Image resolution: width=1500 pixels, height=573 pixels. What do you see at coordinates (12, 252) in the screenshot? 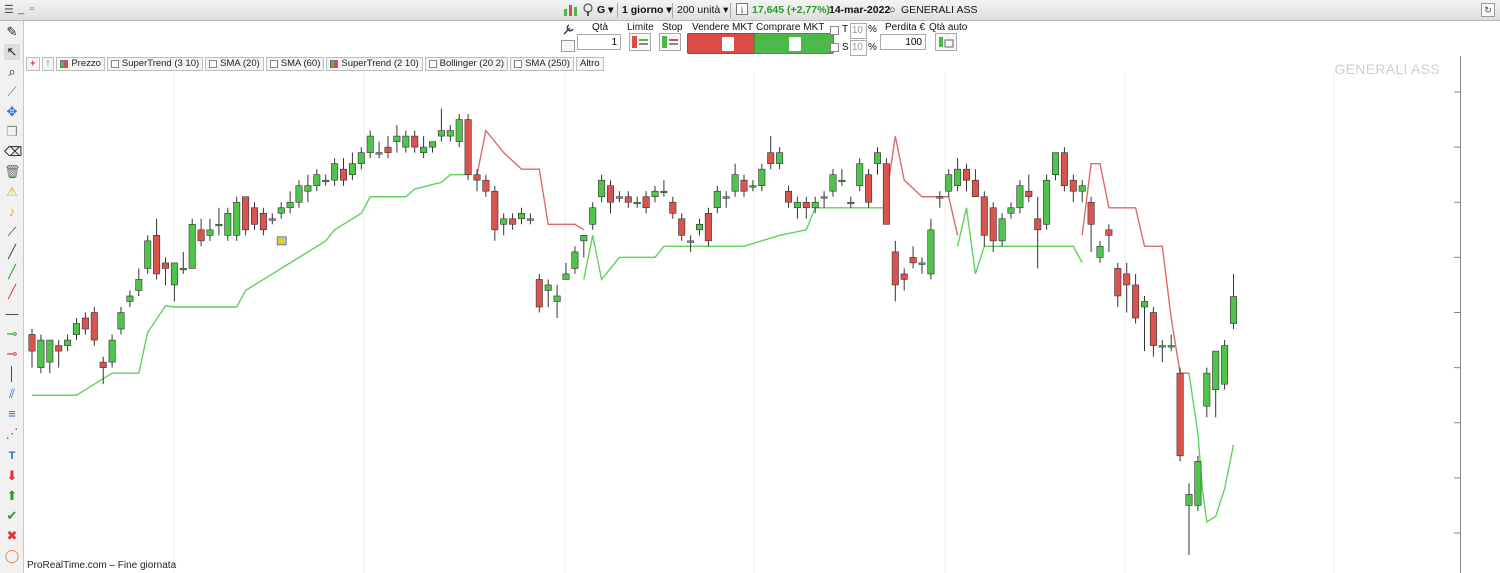
I see `line-icon: ╱` at bounding box center [12, 252].